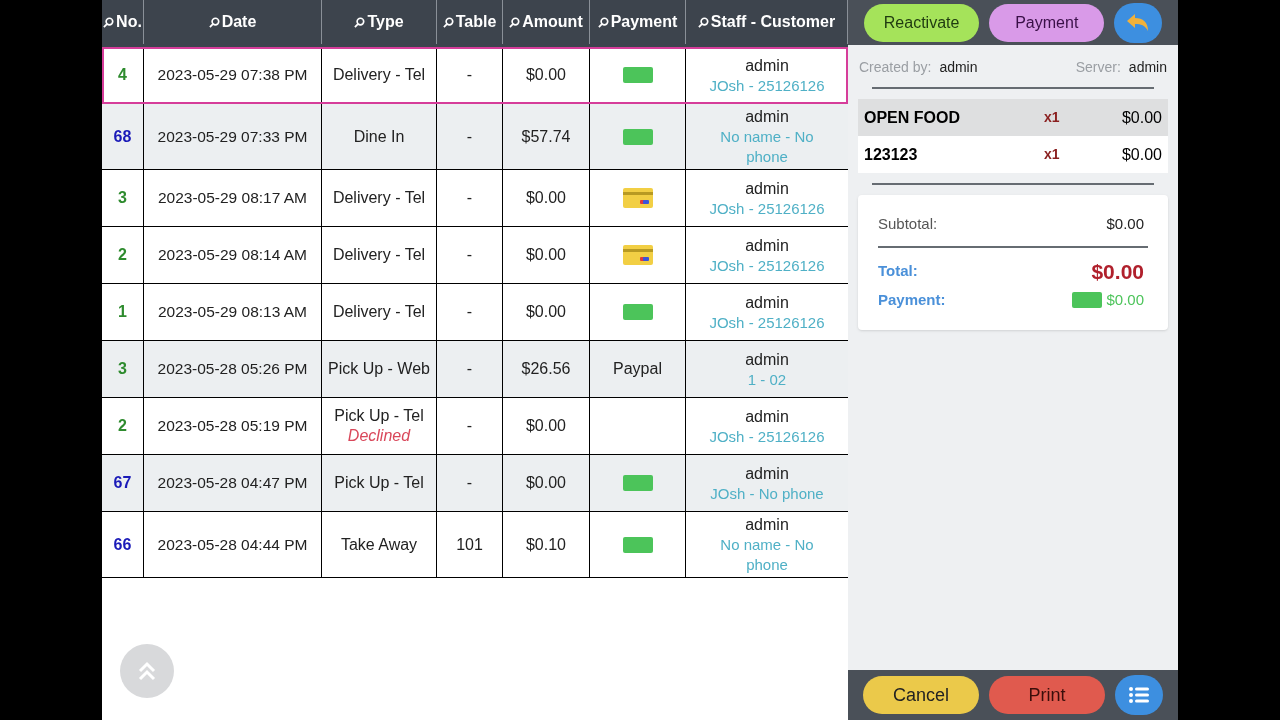 This screenshot has width=1280, height=720. What do you see at coordinates (475, 137) in the screenshot?
I see `order-row: 68 2023-05-29 07:33 PM Dine In - $57.74 admin No name - No phone` at bounding box center [475, 137].